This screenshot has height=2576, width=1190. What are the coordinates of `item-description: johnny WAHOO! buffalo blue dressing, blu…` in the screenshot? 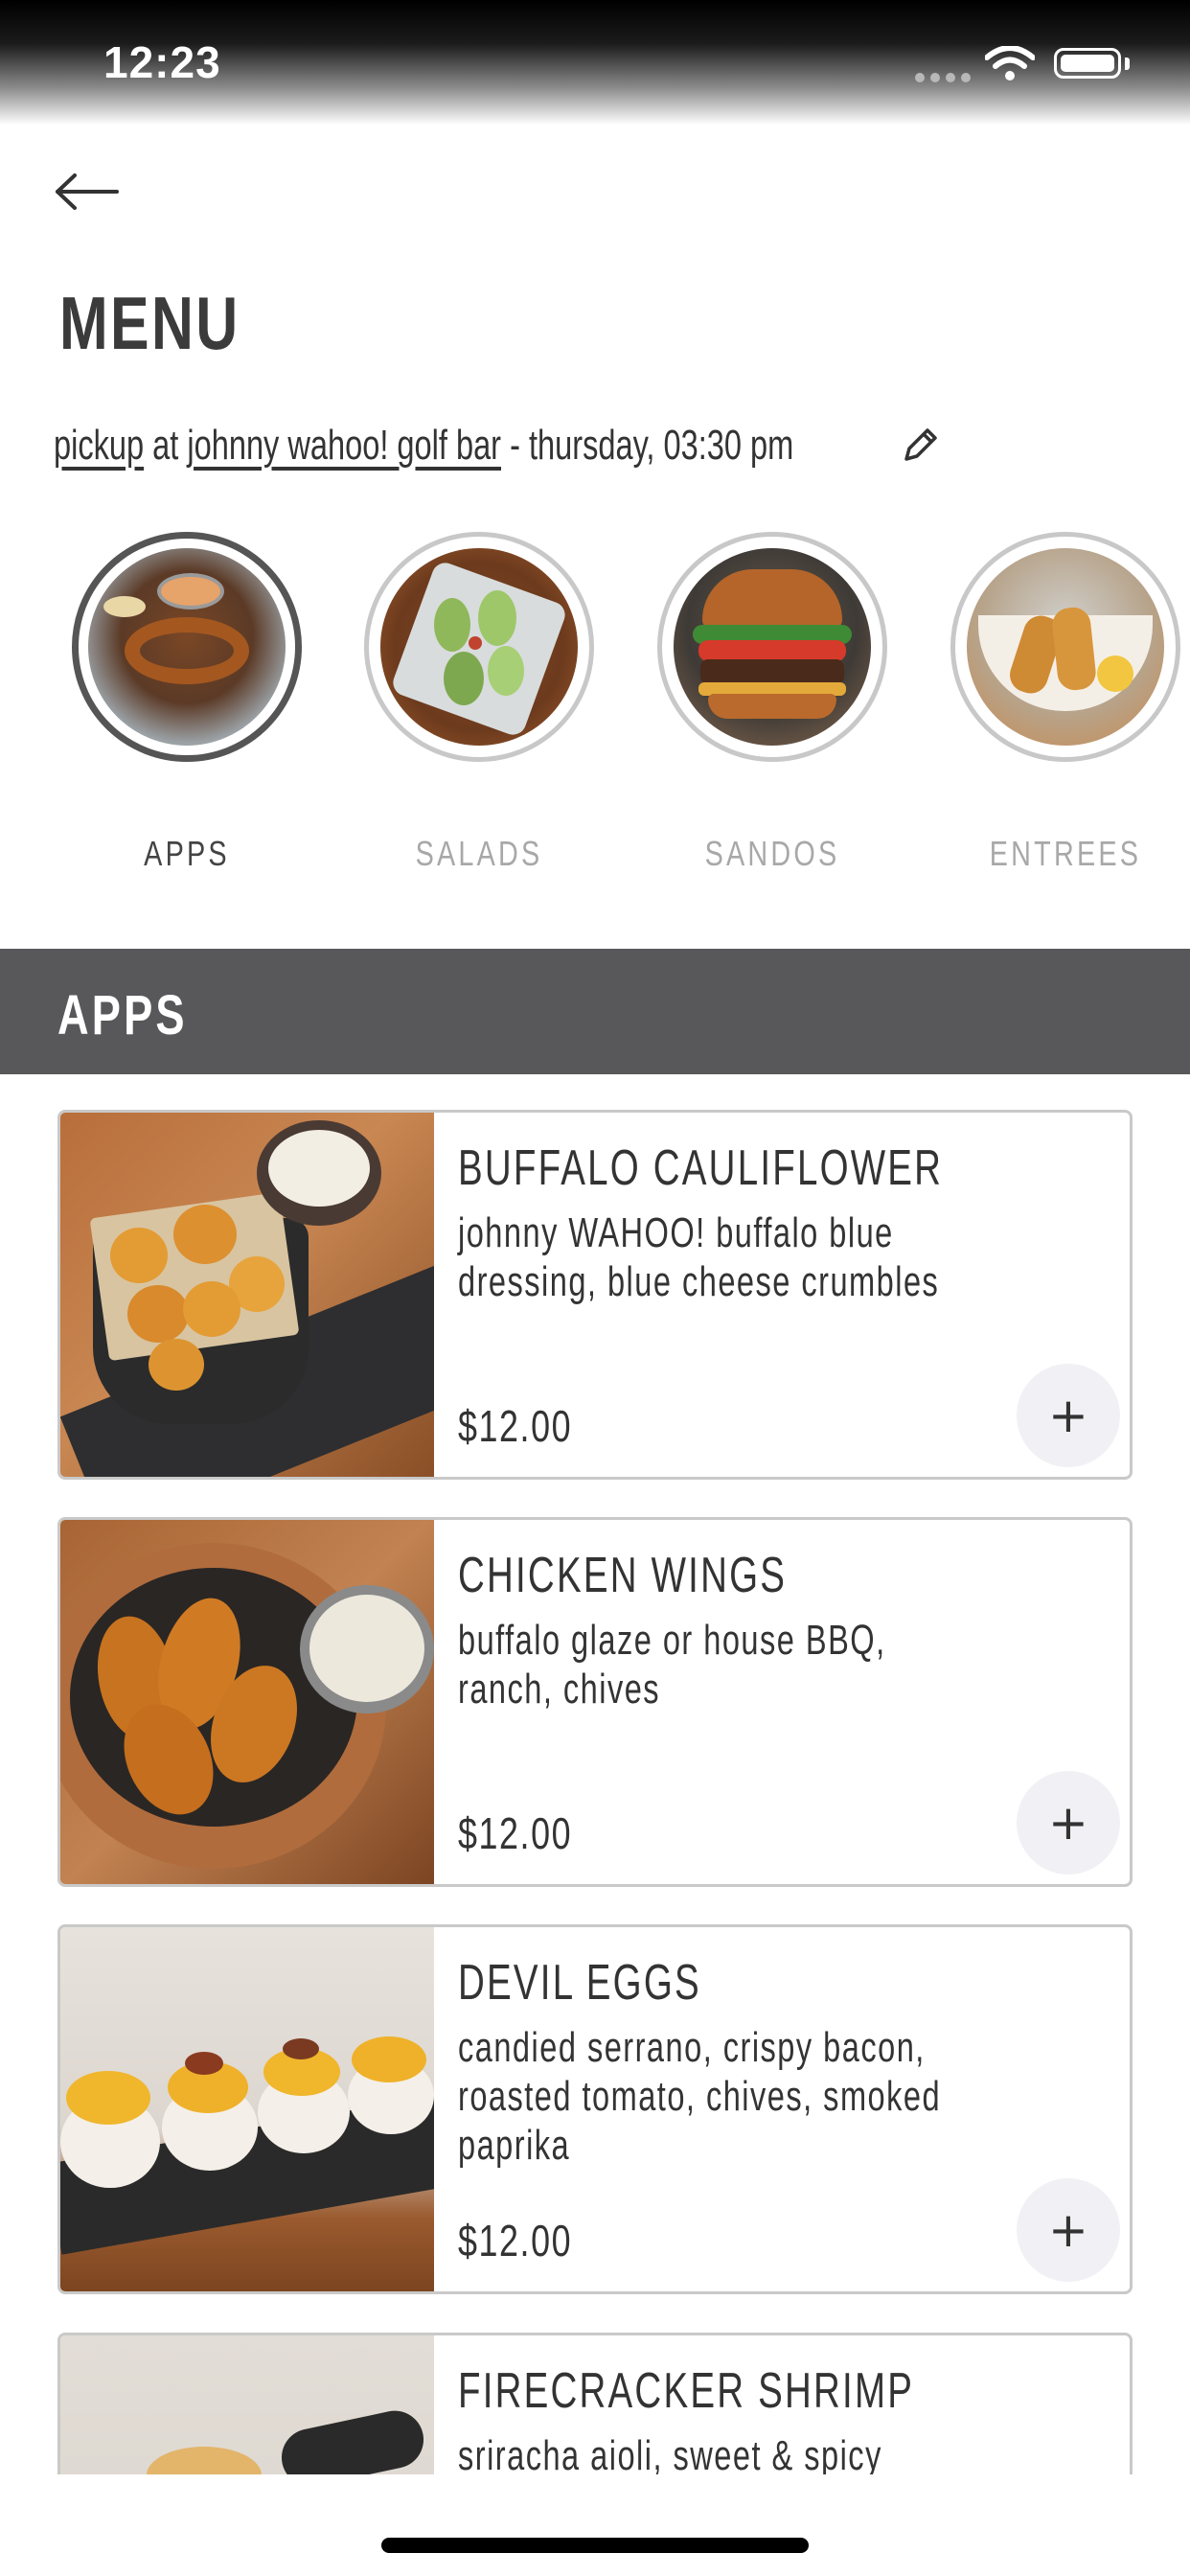 It's located at (699, 1257).